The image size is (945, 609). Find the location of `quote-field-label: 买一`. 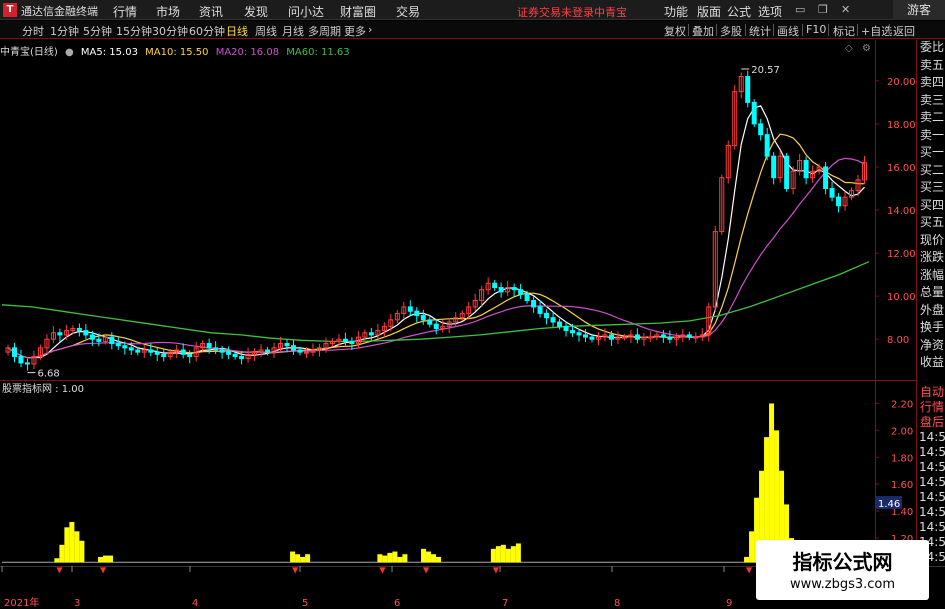

quote-field-label: 买一 is located at coordinates (932, 152).